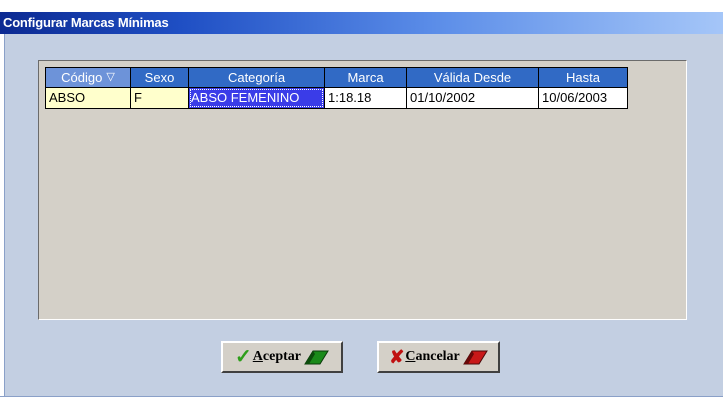  I want to click on cell-valida-desde: 01/10/2002, so click(472, 98).